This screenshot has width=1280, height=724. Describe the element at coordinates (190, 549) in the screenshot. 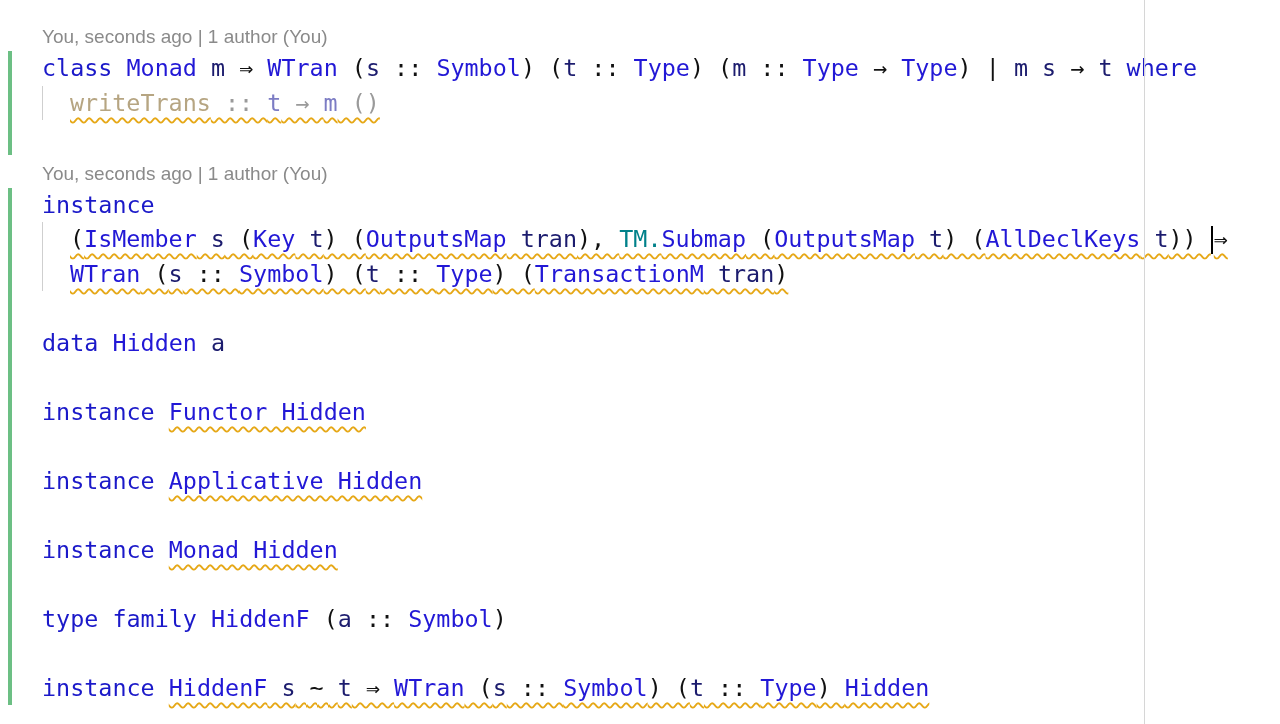

I see `code-line: instance Monad Hidden` at that location.